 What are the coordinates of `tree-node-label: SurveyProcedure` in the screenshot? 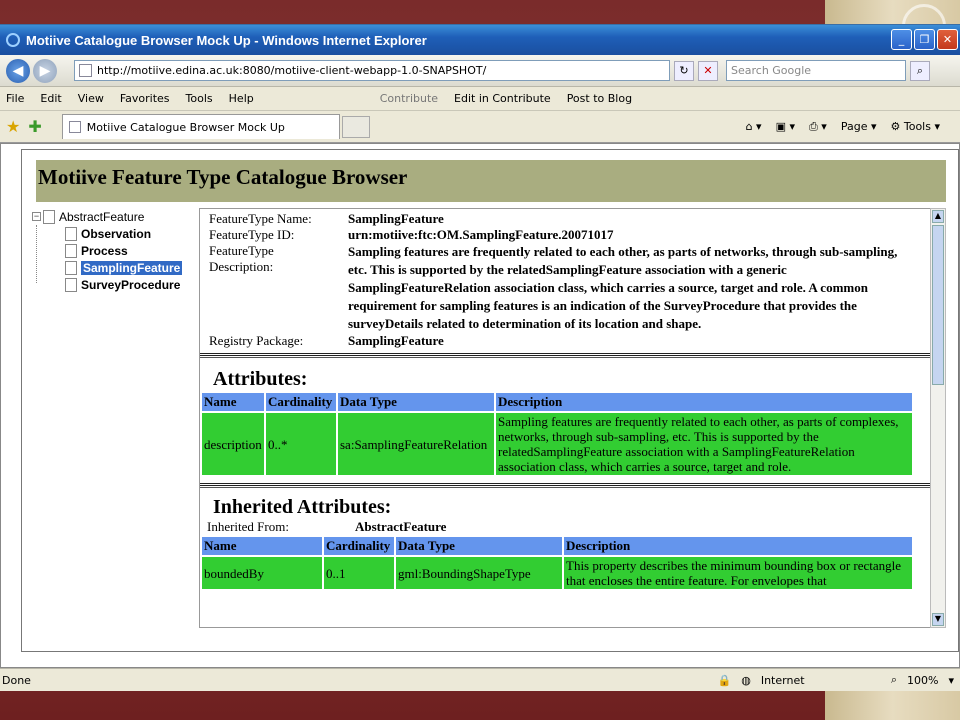 It's located at (131, 284).